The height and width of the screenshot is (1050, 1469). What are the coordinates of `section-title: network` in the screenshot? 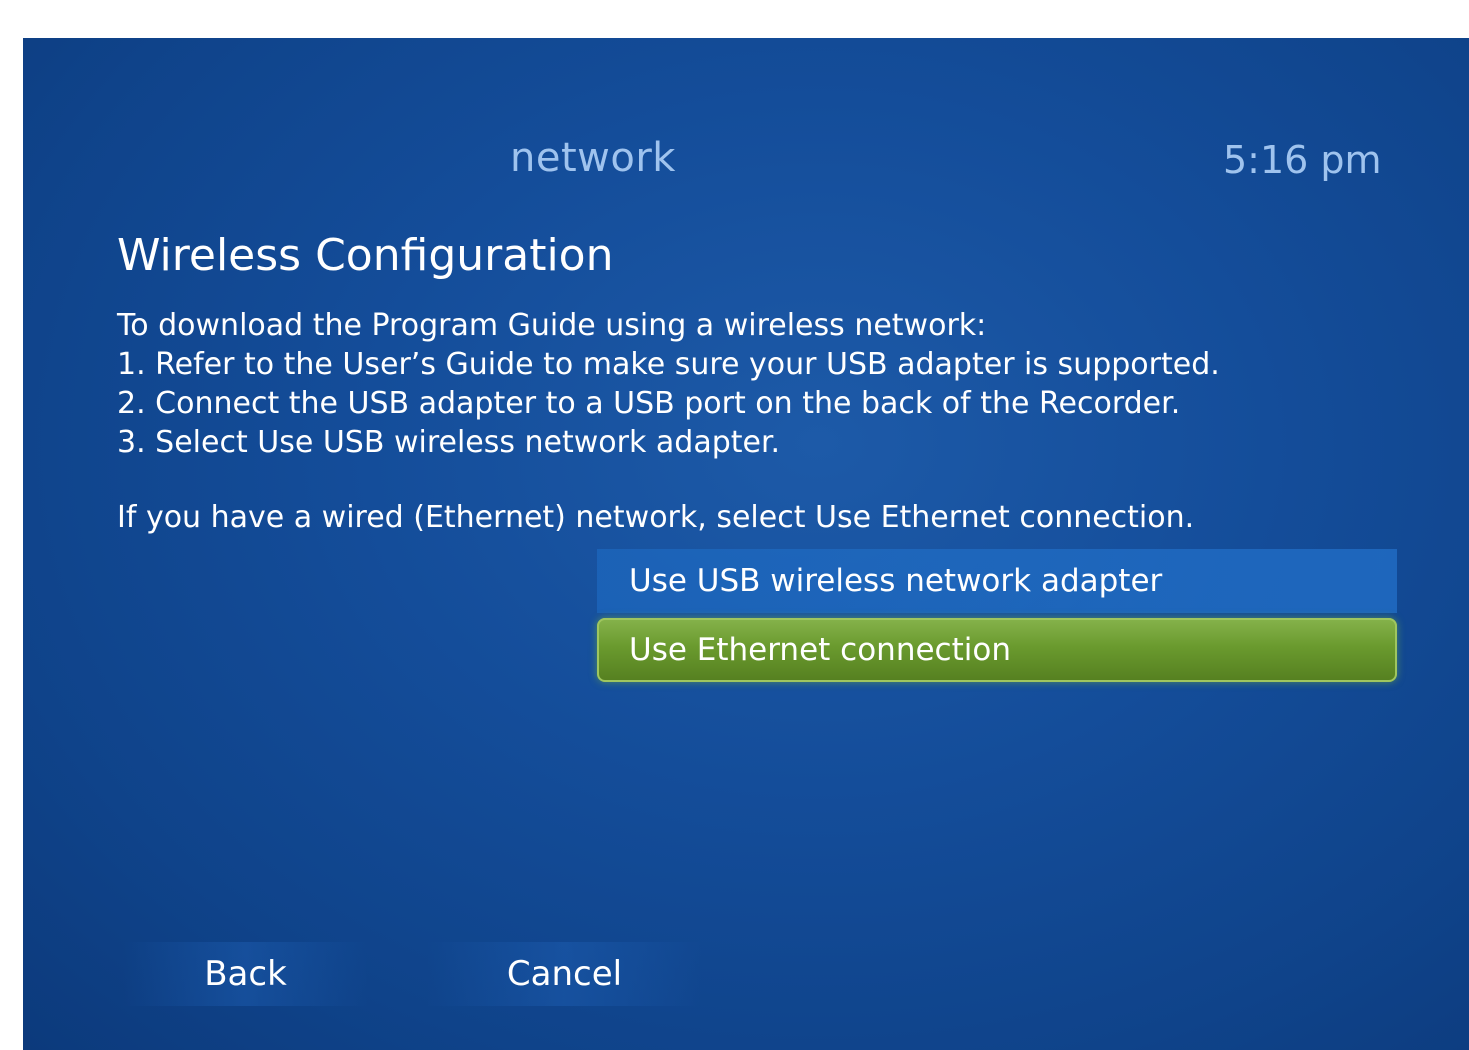 It's located at (593, 158).